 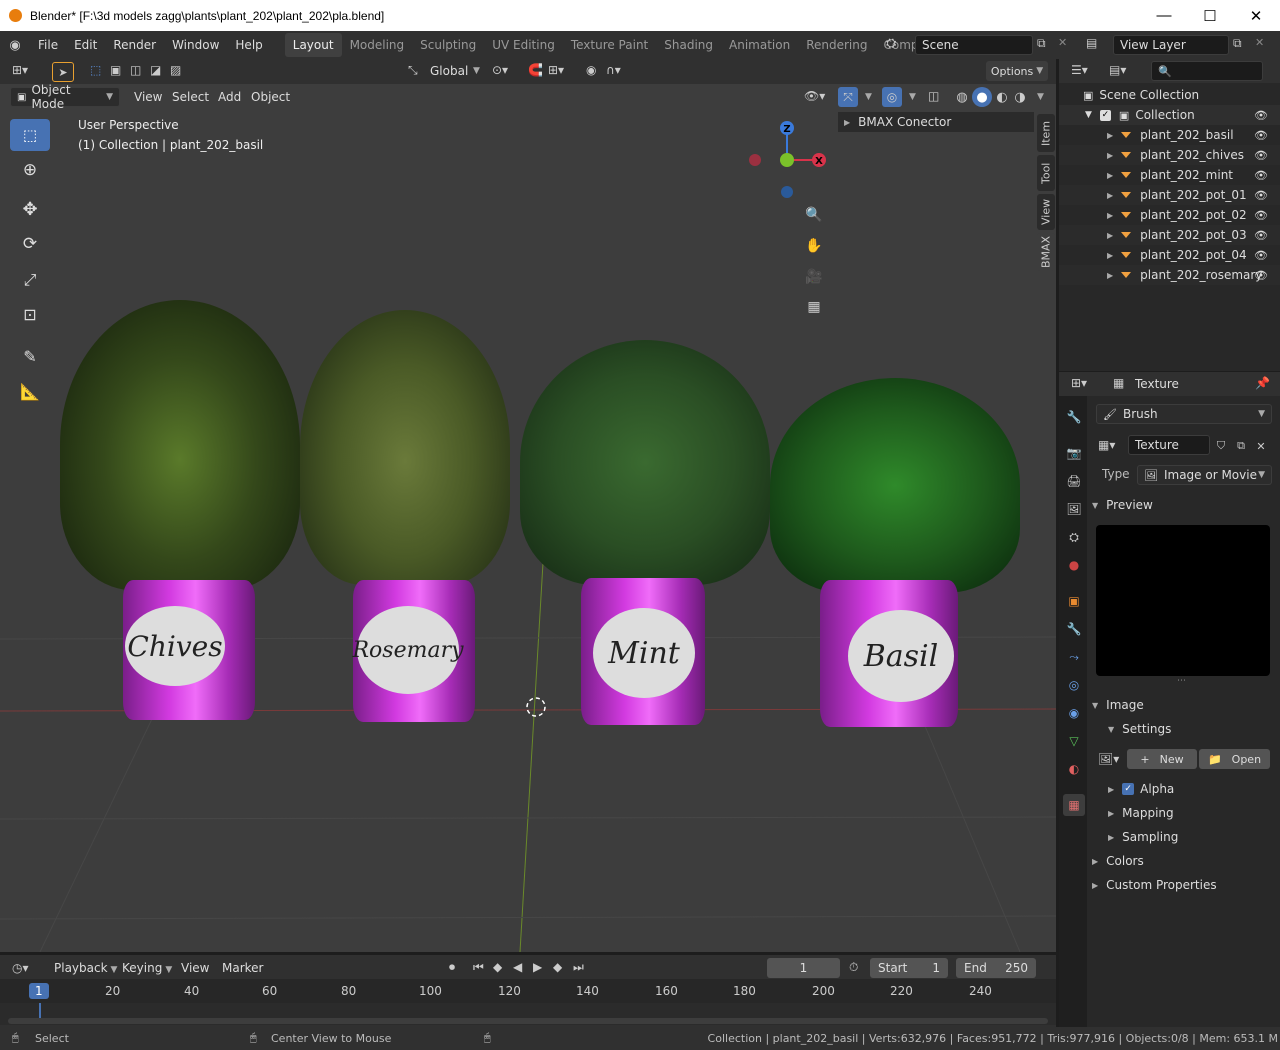 What do you see at coordinates (1169, 255) in the screenshot?
I see `outliner-row-plant_202_pot_04: ▶ plant_202_pot_04 👁` at bounding box center [1169, 255].